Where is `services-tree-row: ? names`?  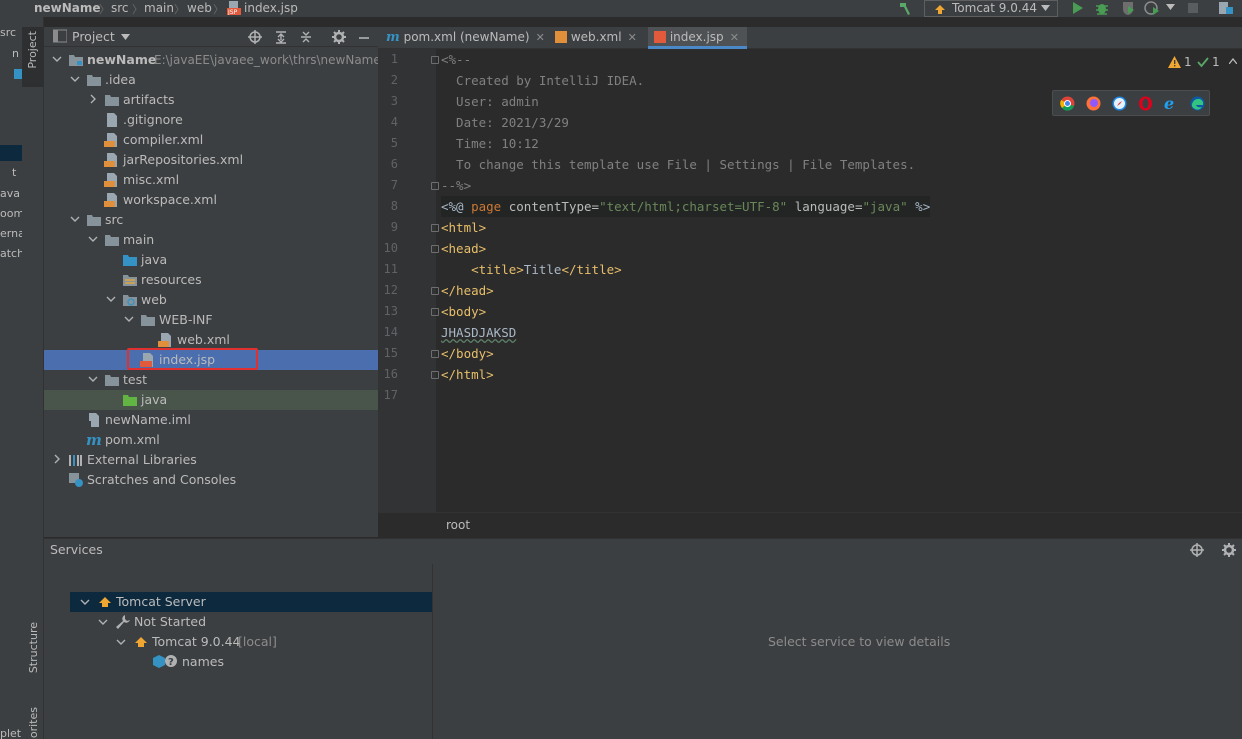
services-tree-row: ? names is located at coordinates (251, 662).